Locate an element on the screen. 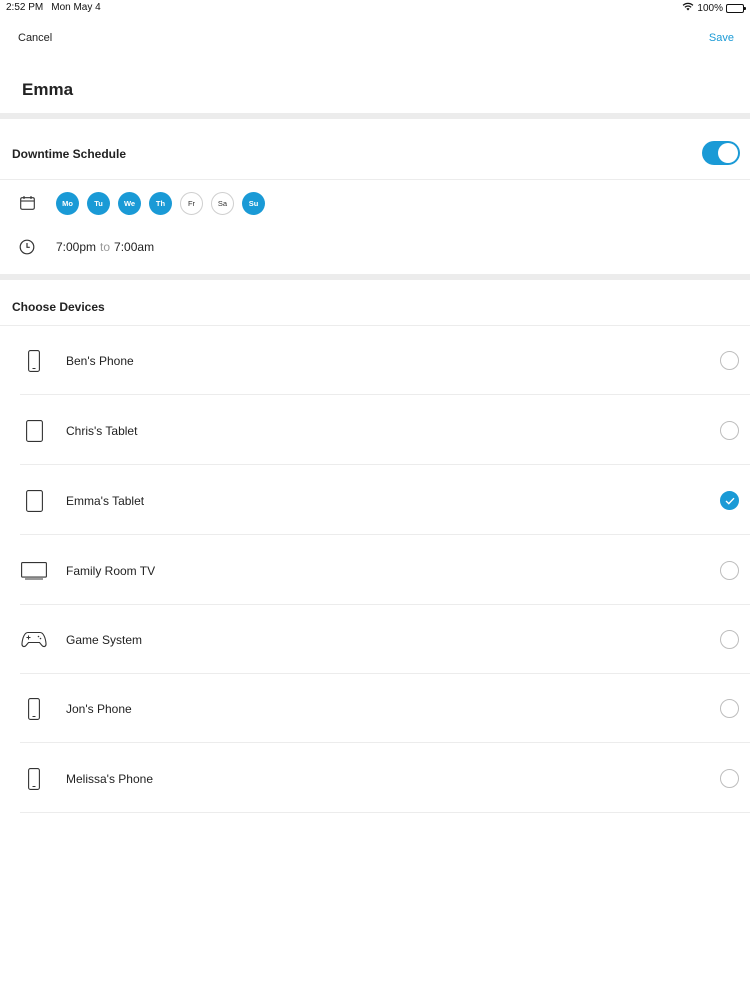  time-start: 7:00pm is located at coordinates (76, 247).